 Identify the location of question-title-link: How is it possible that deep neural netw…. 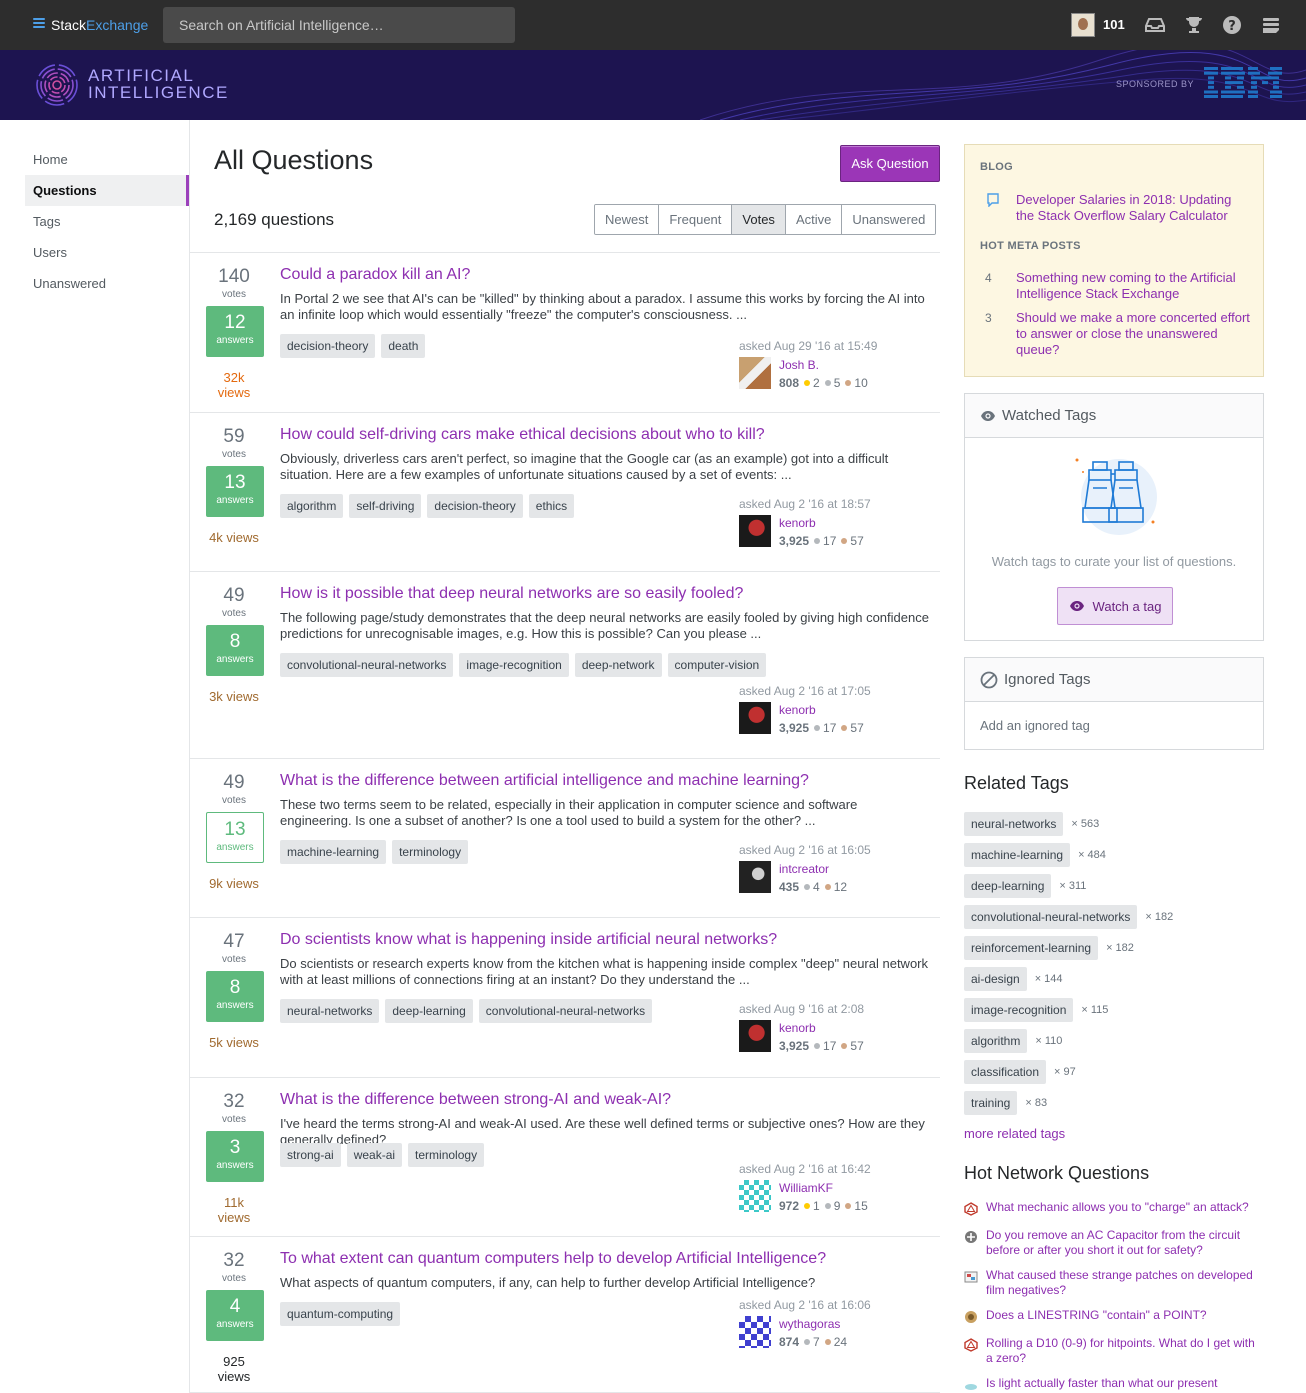
(511, 594).